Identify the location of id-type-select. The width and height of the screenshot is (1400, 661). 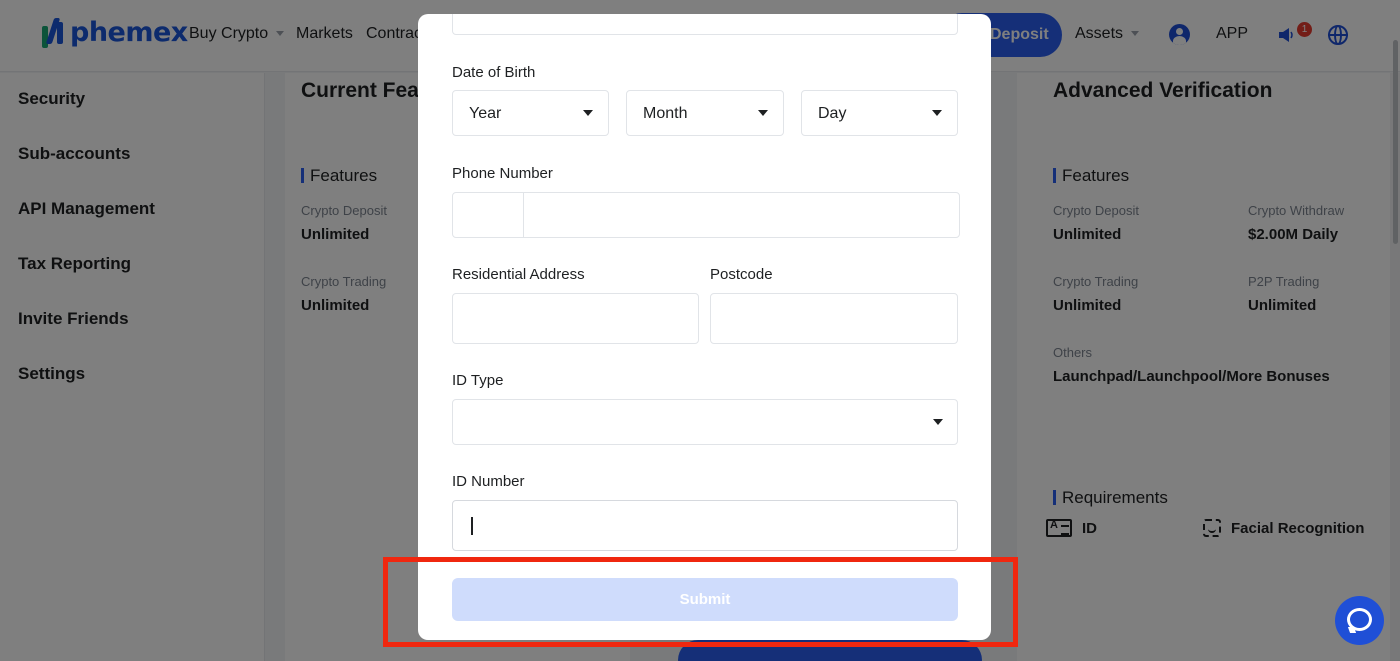
(705, 422).